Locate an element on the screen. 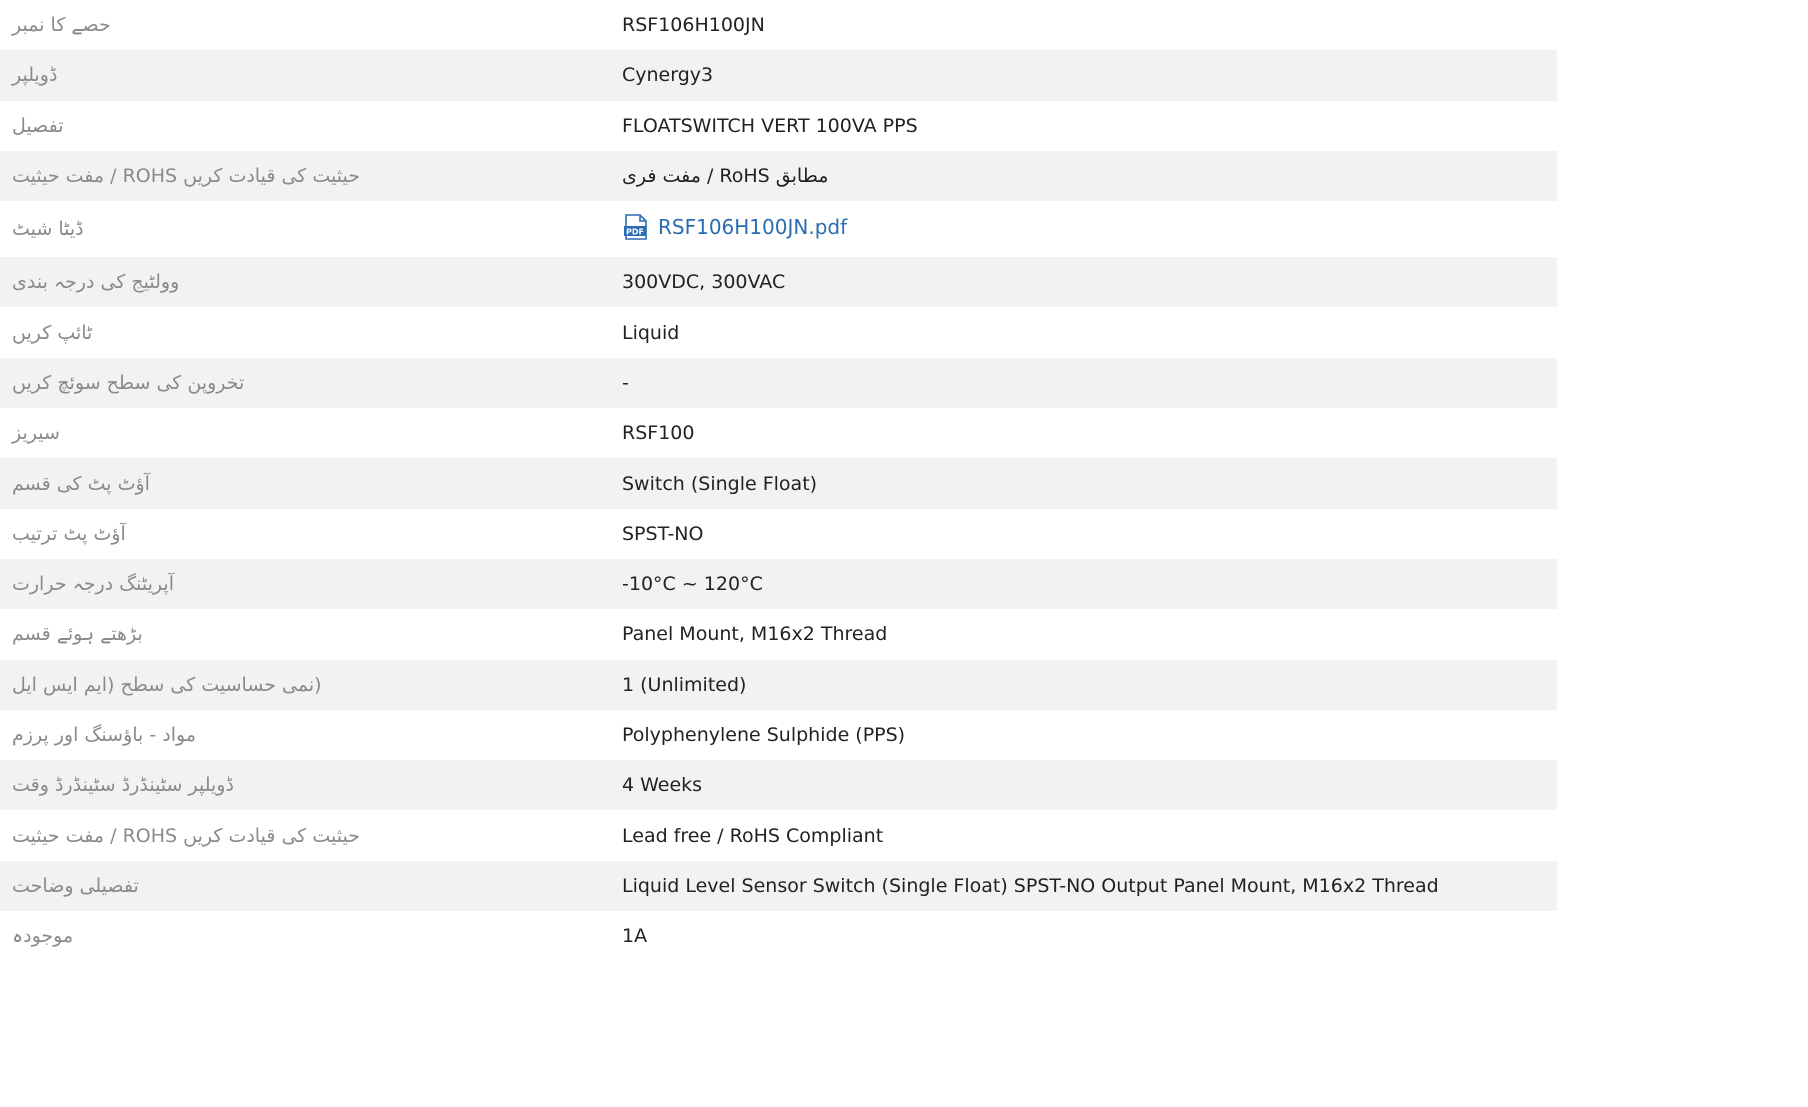 Image resolution: width=1808 pixels, height=1107 pixels. svg-text: PDF is located at coordinates (635, 231).